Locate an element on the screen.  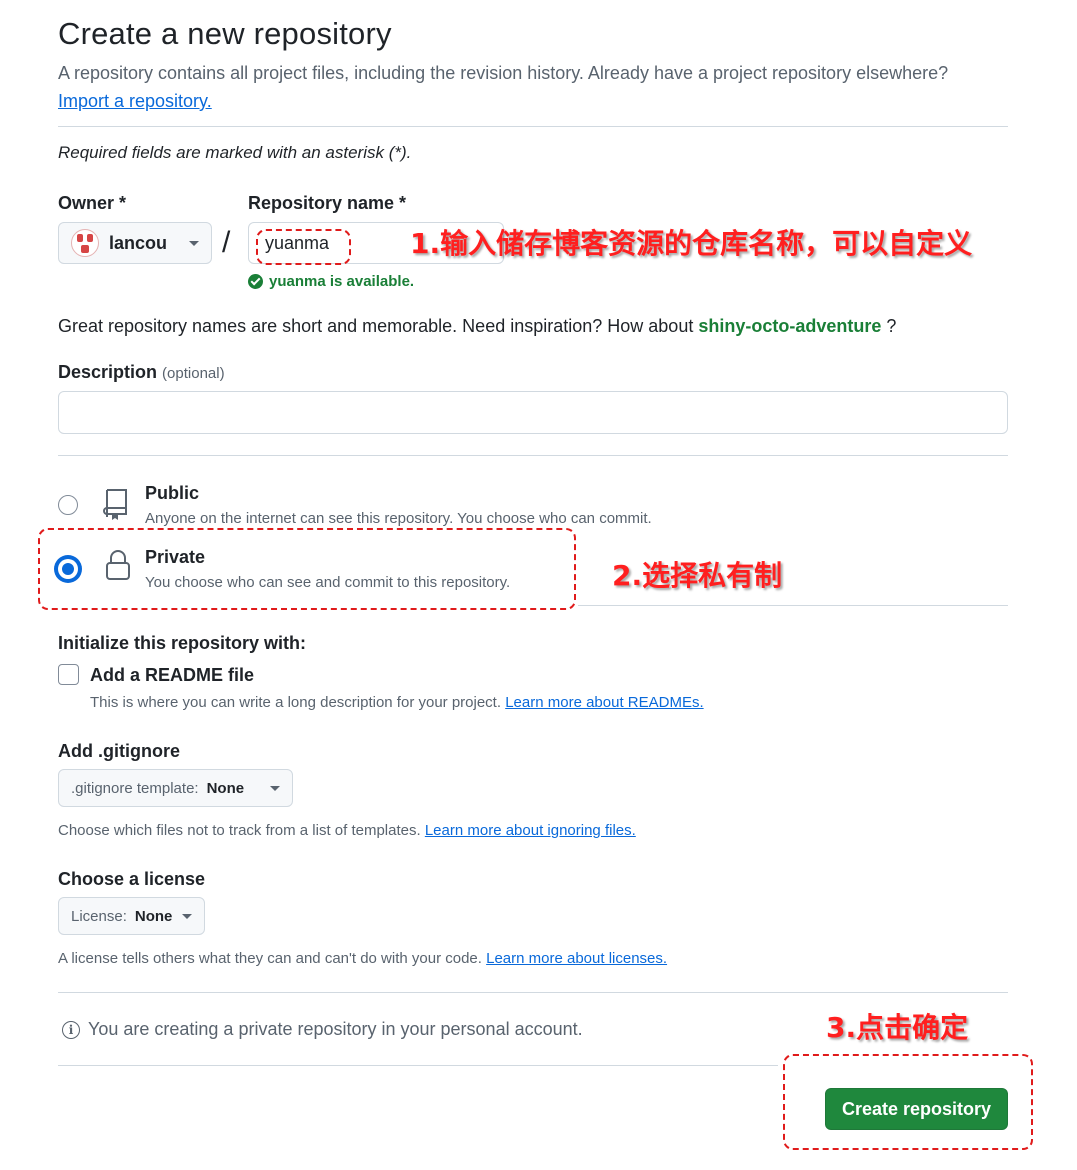
availability-message: yuanma is available. is located at coordinates (331, 281).